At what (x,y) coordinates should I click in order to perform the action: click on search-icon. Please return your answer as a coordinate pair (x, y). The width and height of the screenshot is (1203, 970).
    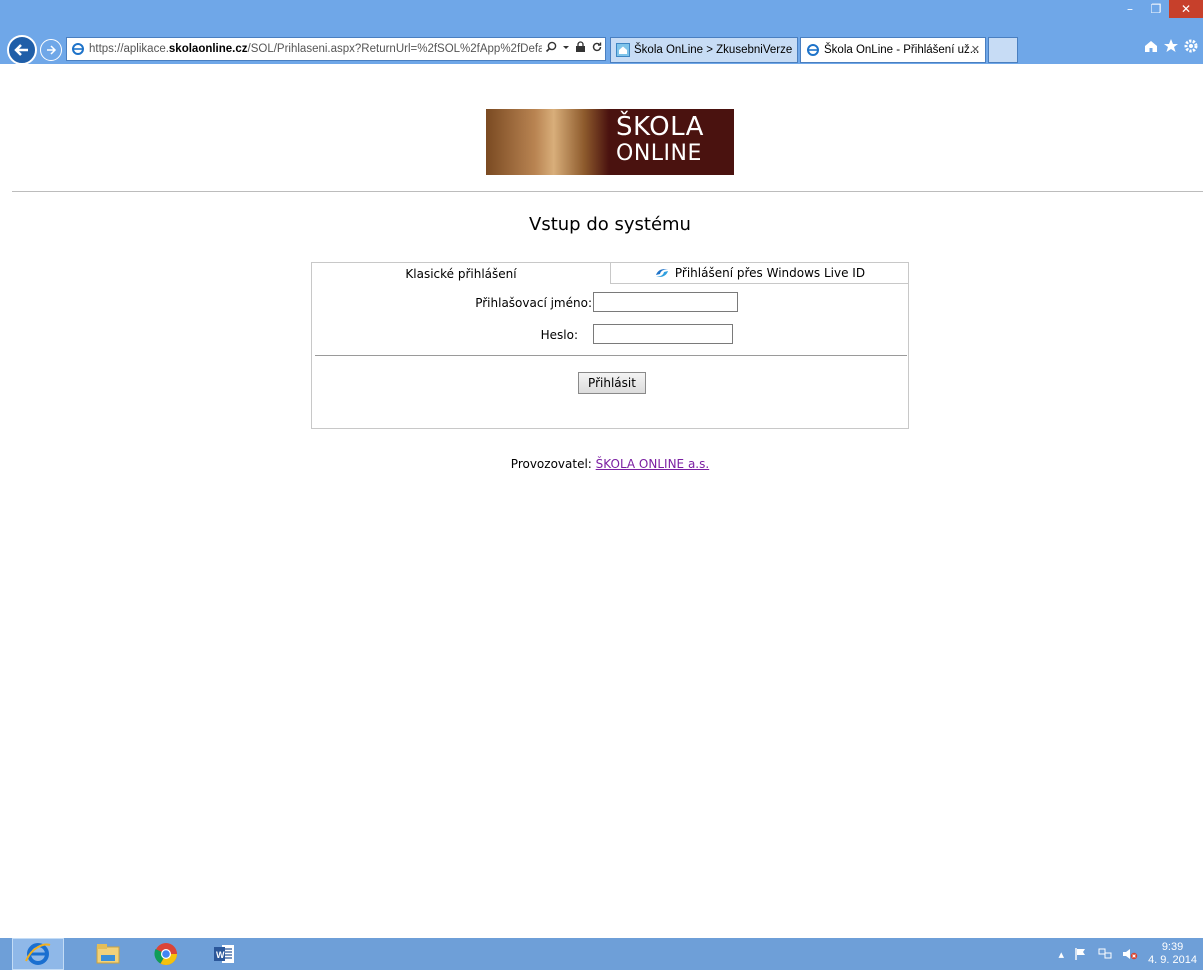
    Looking at the image, I should click on (551, 47).